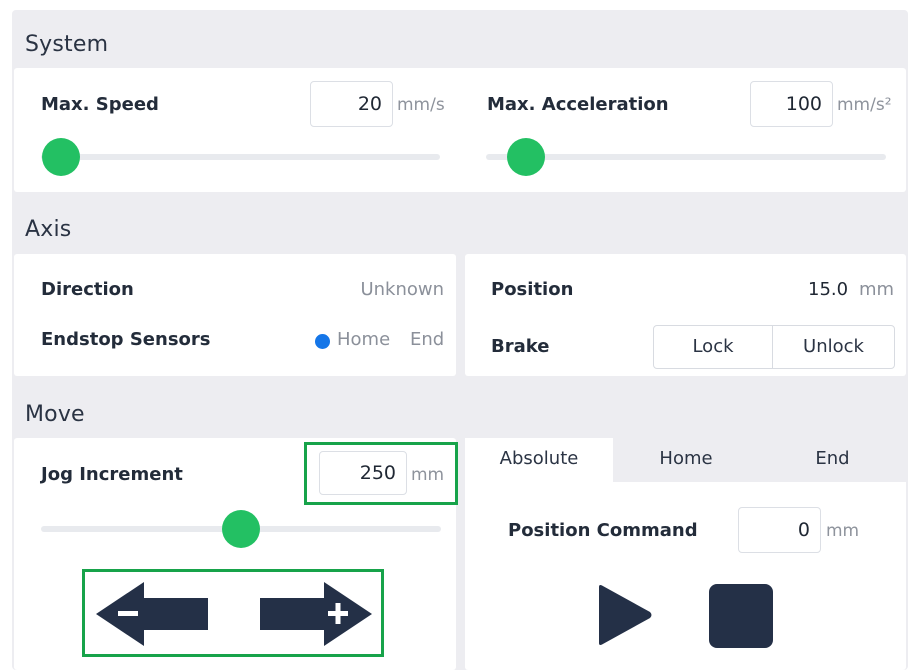 The image size is (916, 670). I want to click on max-speed-slider-handle, so click(60, 157).